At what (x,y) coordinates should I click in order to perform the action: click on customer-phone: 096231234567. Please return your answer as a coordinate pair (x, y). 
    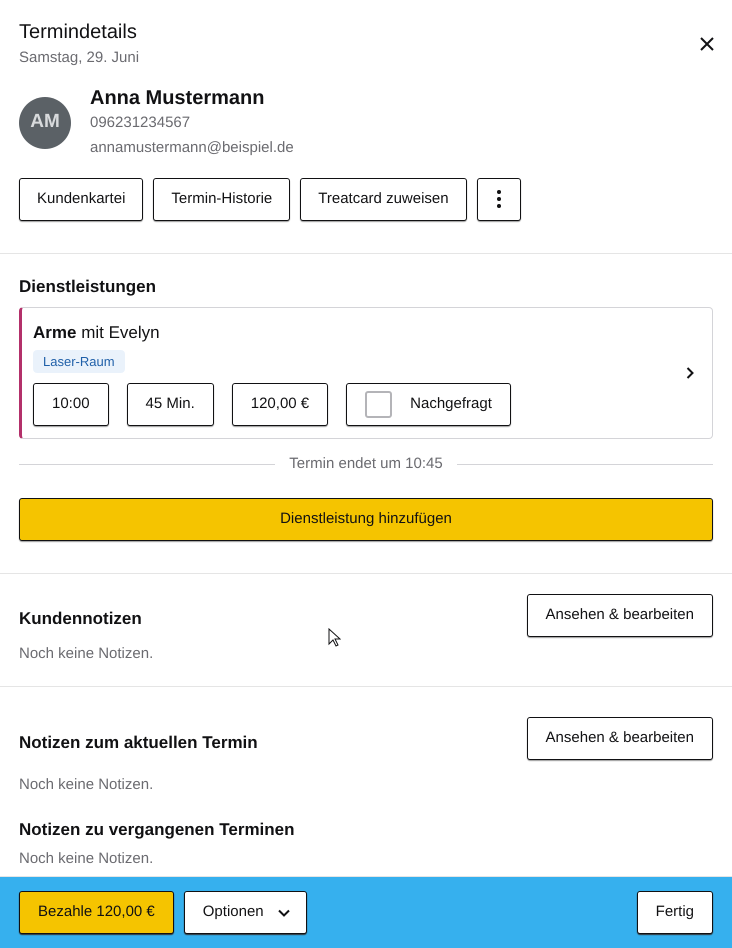
    Looking at the image, I should click on (141, 122).